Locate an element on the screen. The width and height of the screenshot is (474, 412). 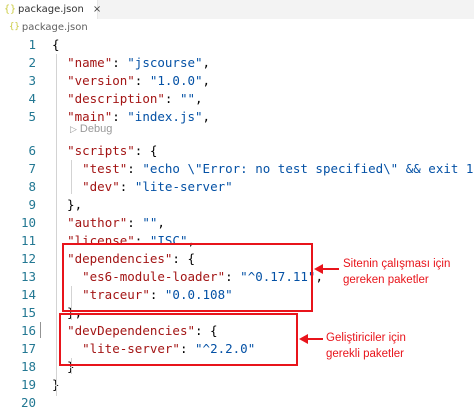
line-number: 2 is located at coordinates (32, 62).